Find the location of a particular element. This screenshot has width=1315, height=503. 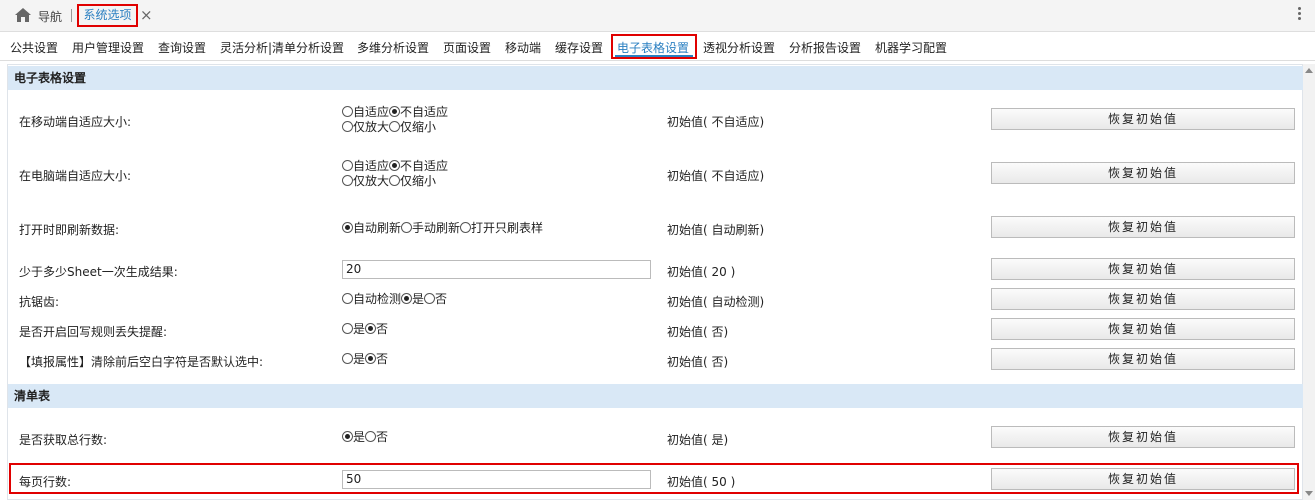

radio-option: 自动检测 is located at coordinates (371, 299).